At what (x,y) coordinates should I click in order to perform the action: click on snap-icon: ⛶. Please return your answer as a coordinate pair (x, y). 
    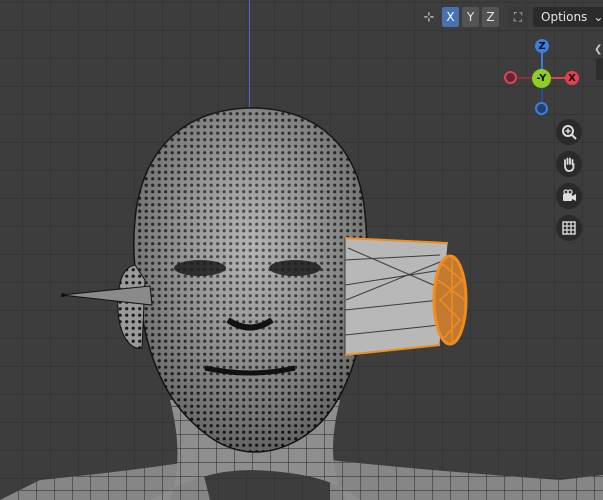
    Looking at the image, I should click on (518, 17).